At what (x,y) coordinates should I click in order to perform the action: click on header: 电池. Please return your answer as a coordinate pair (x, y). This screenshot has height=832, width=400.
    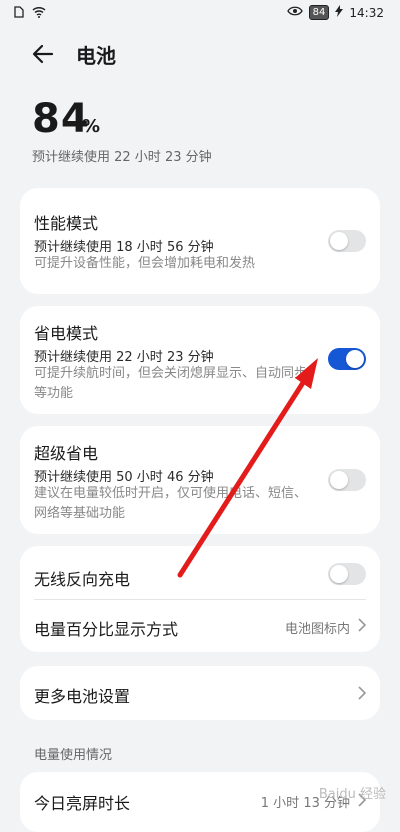
    Looking at the image, I should click on (200, 54).